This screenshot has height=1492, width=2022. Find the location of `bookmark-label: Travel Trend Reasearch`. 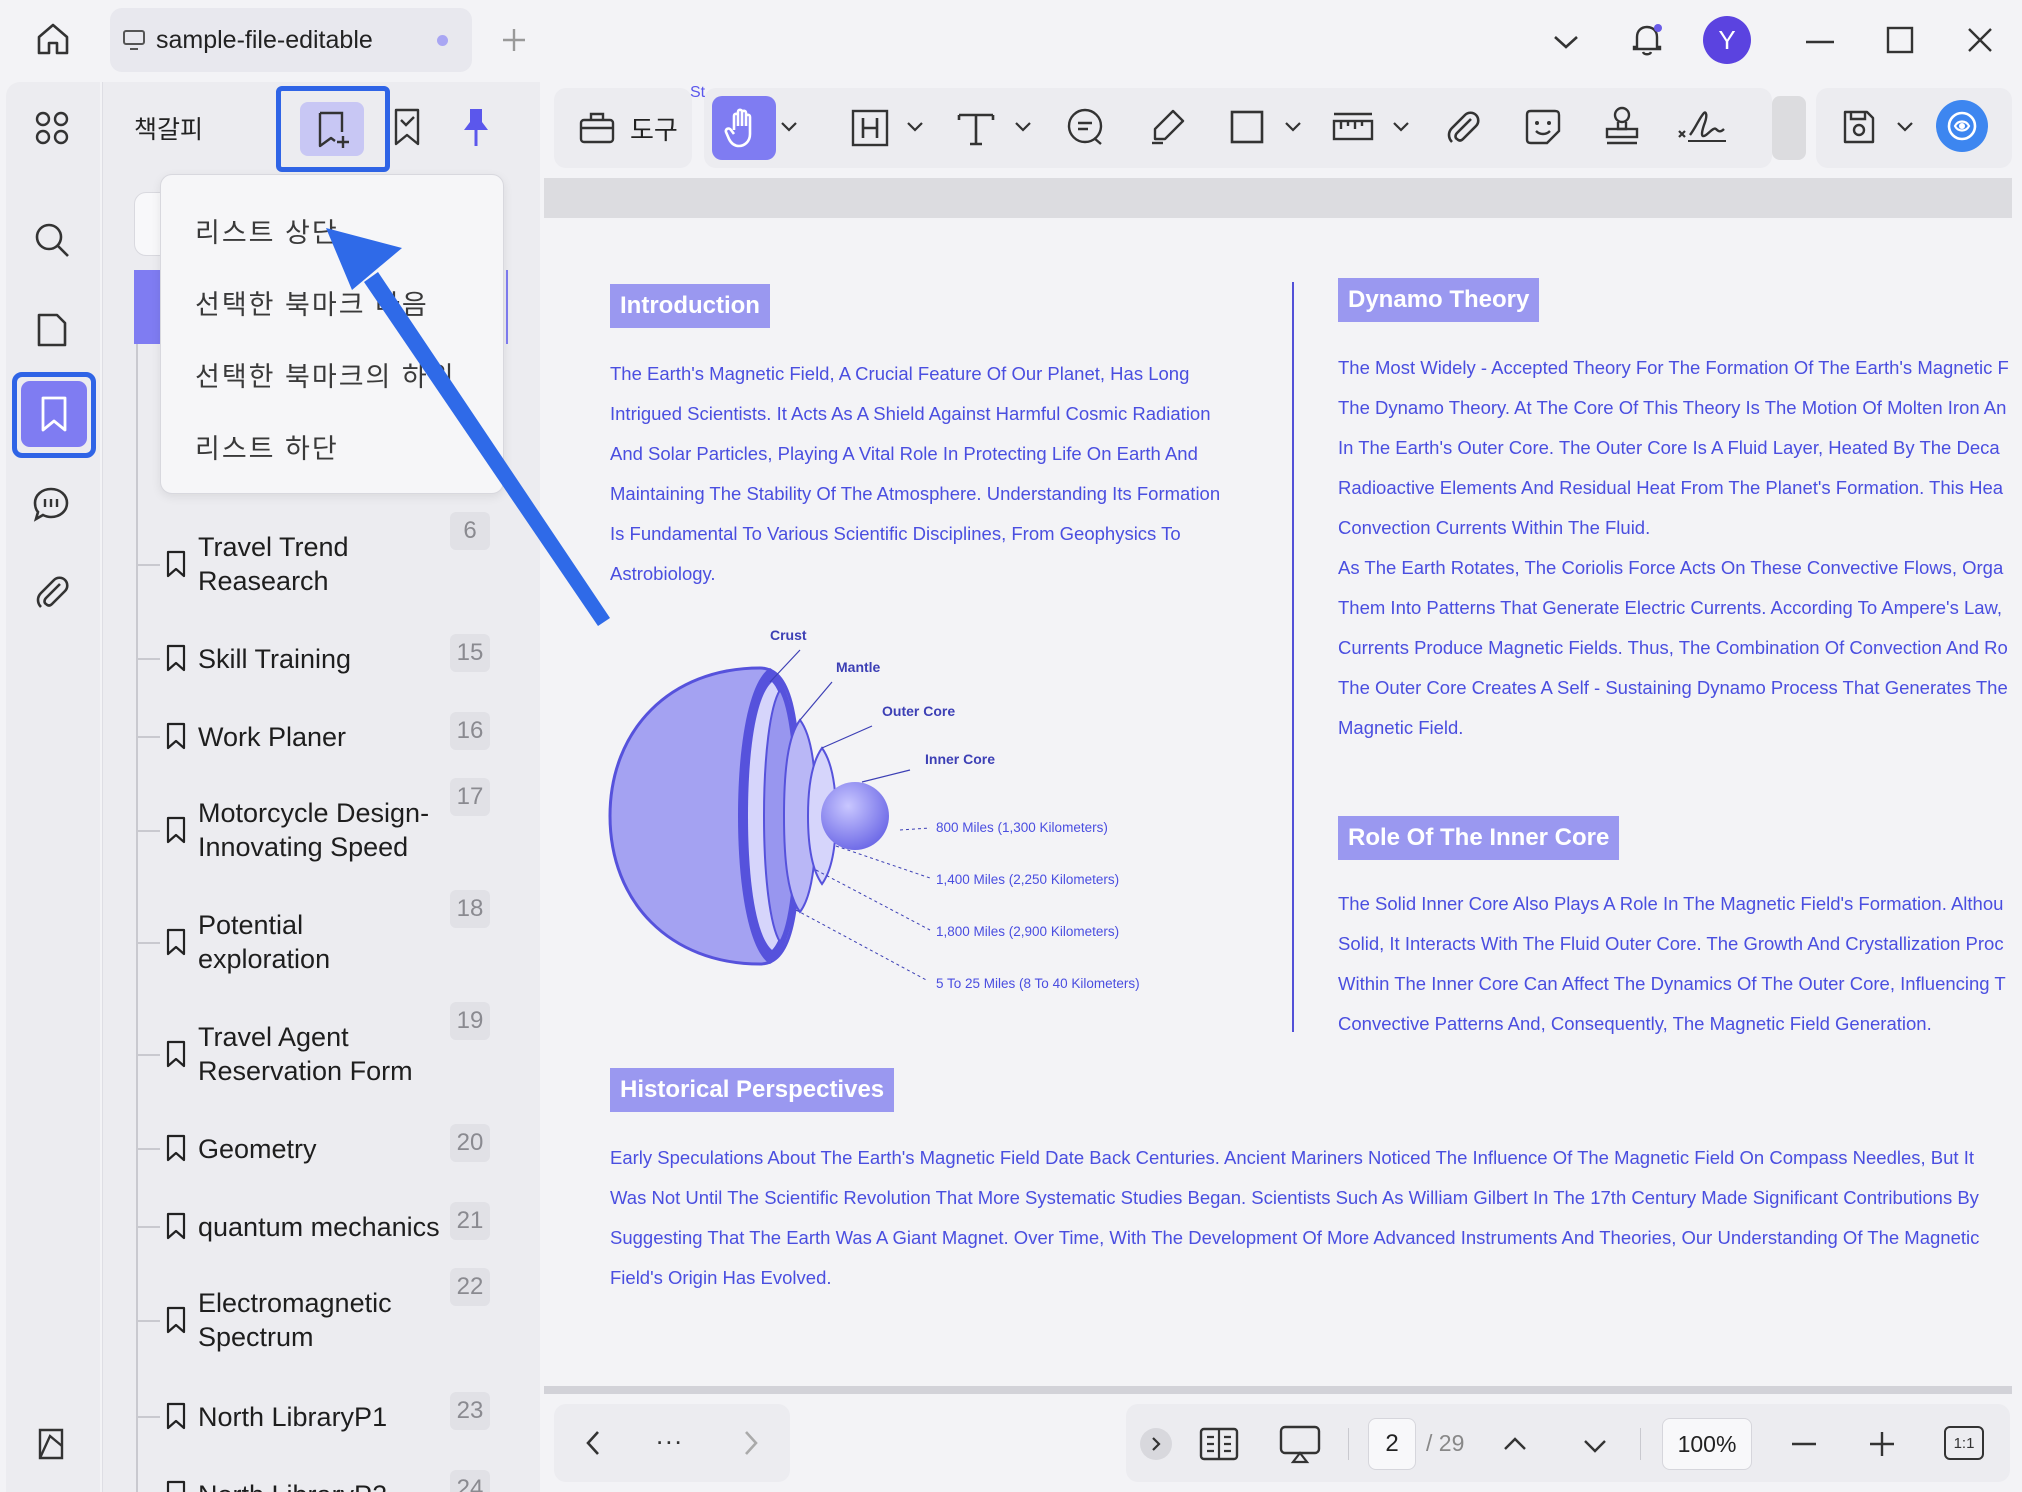

bookmark-label: Travel Trend Reasearch is located at coordinates (333, 564).